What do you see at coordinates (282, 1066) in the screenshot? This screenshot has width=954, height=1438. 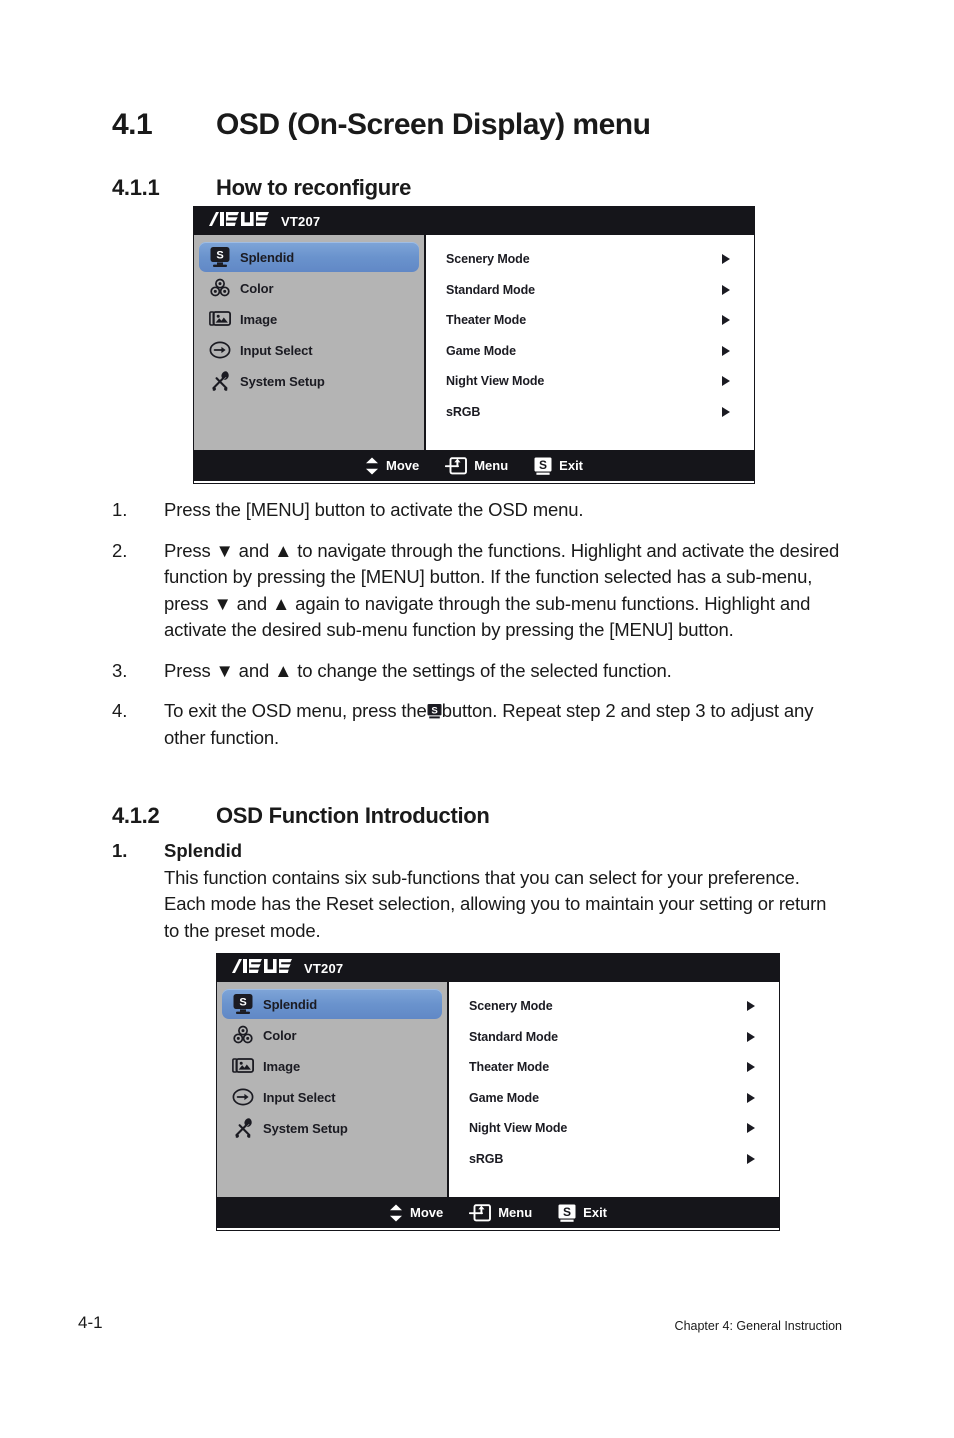 I see `sidebar-item-label: Image` at bounding box center [282, 1066].